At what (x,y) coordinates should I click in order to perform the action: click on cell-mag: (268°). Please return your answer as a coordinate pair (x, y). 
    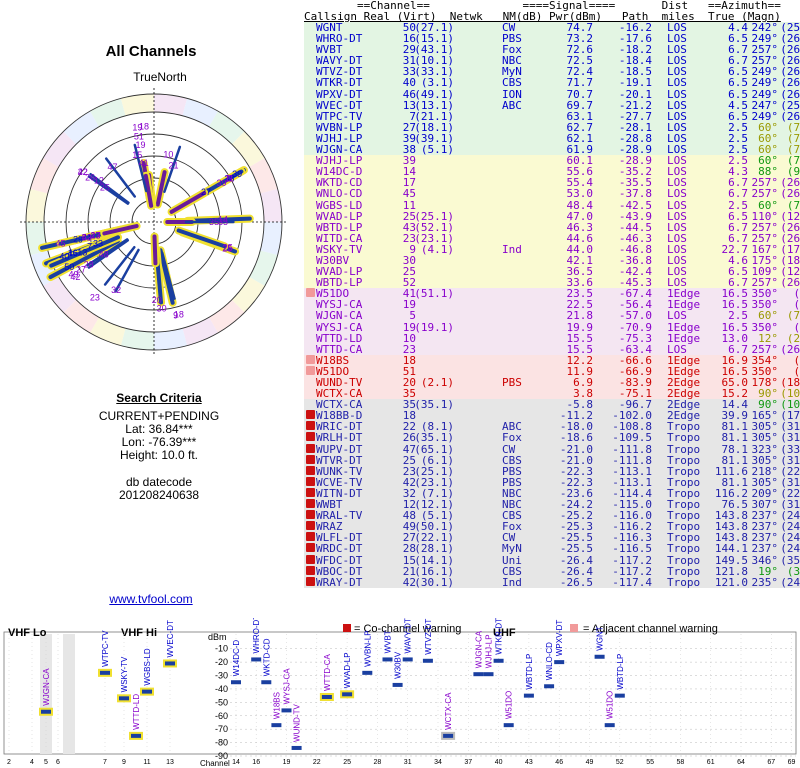
    Looking at the image, I should click on (790, 194).